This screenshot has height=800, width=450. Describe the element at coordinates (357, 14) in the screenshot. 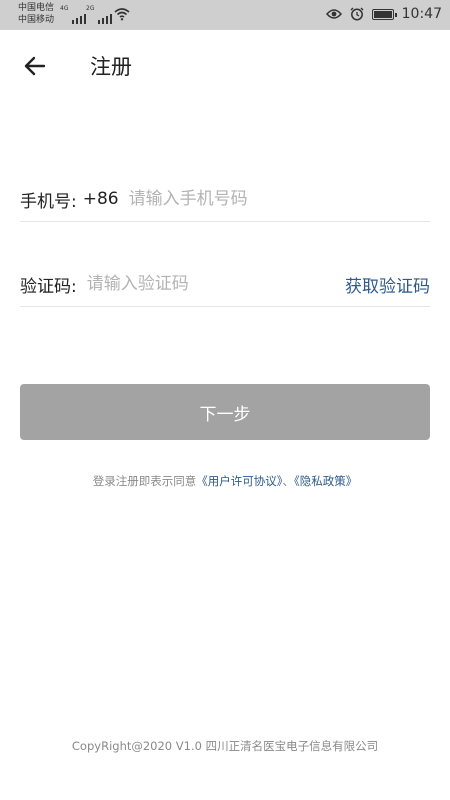

I see `alarm-icon` at that location.